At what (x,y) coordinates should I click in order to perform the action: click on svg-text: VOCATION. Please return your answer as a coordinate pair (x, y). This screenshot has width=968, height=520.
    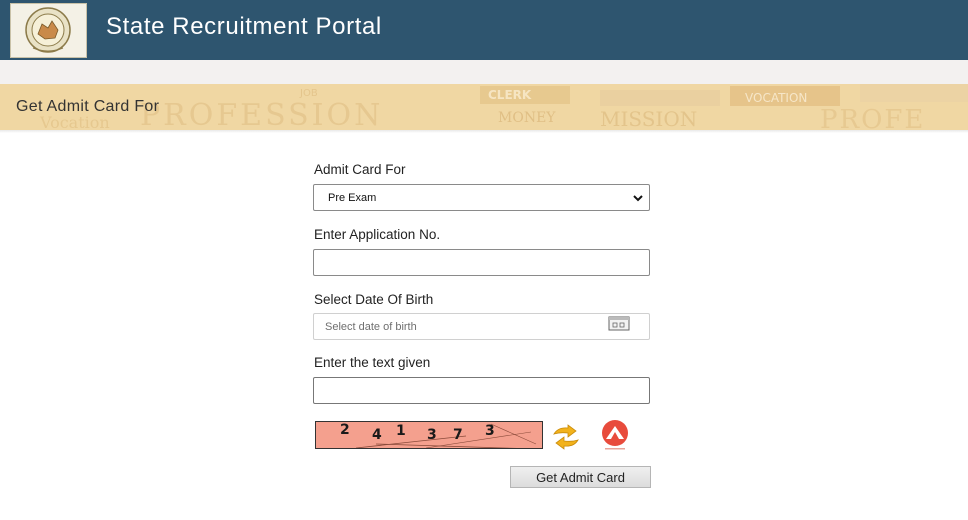
    Looking at the image, I should click on (776, 98).